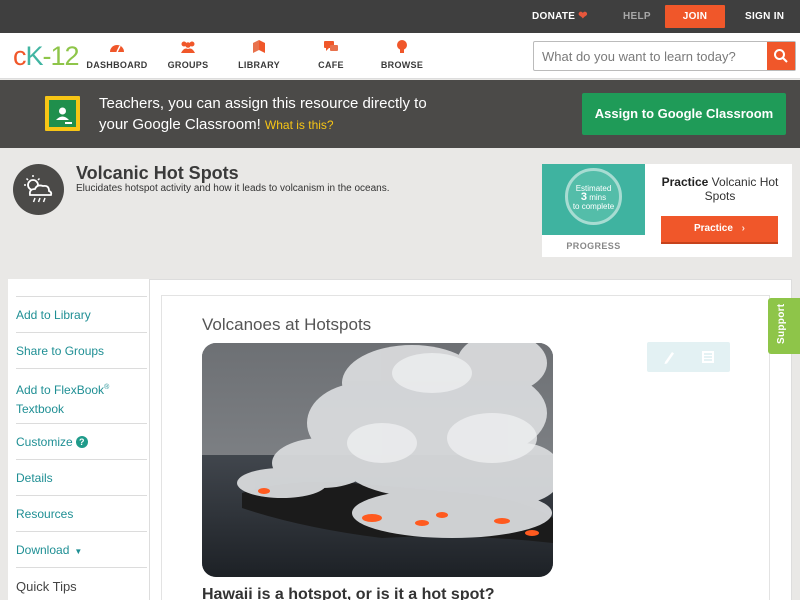  Describe the element at coordinates (720, 189) in the screenshot. I see `practice-title: Practice Volcanic Hot Spots` at that location.